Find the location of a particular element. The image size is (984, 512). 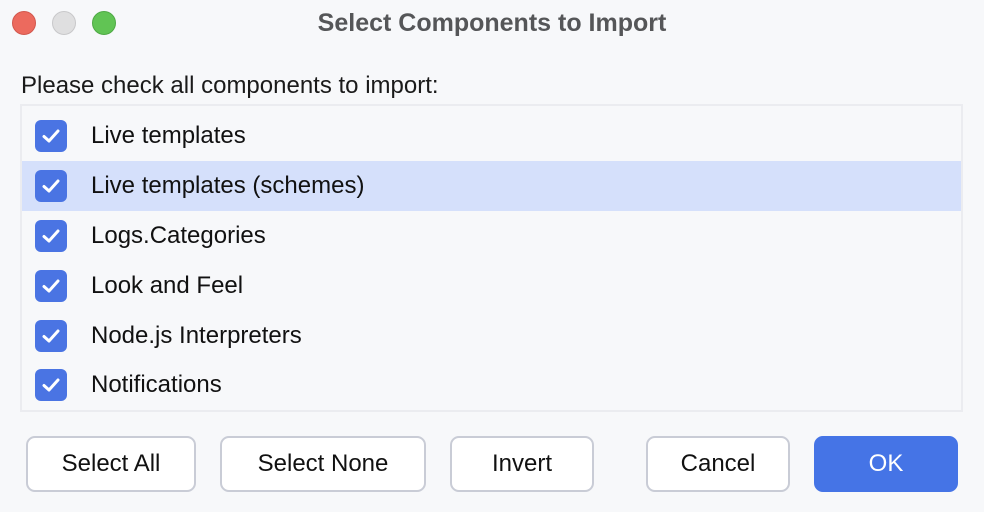

list-item-4: Node.js Interpreters is located at coordinates (491, 336).